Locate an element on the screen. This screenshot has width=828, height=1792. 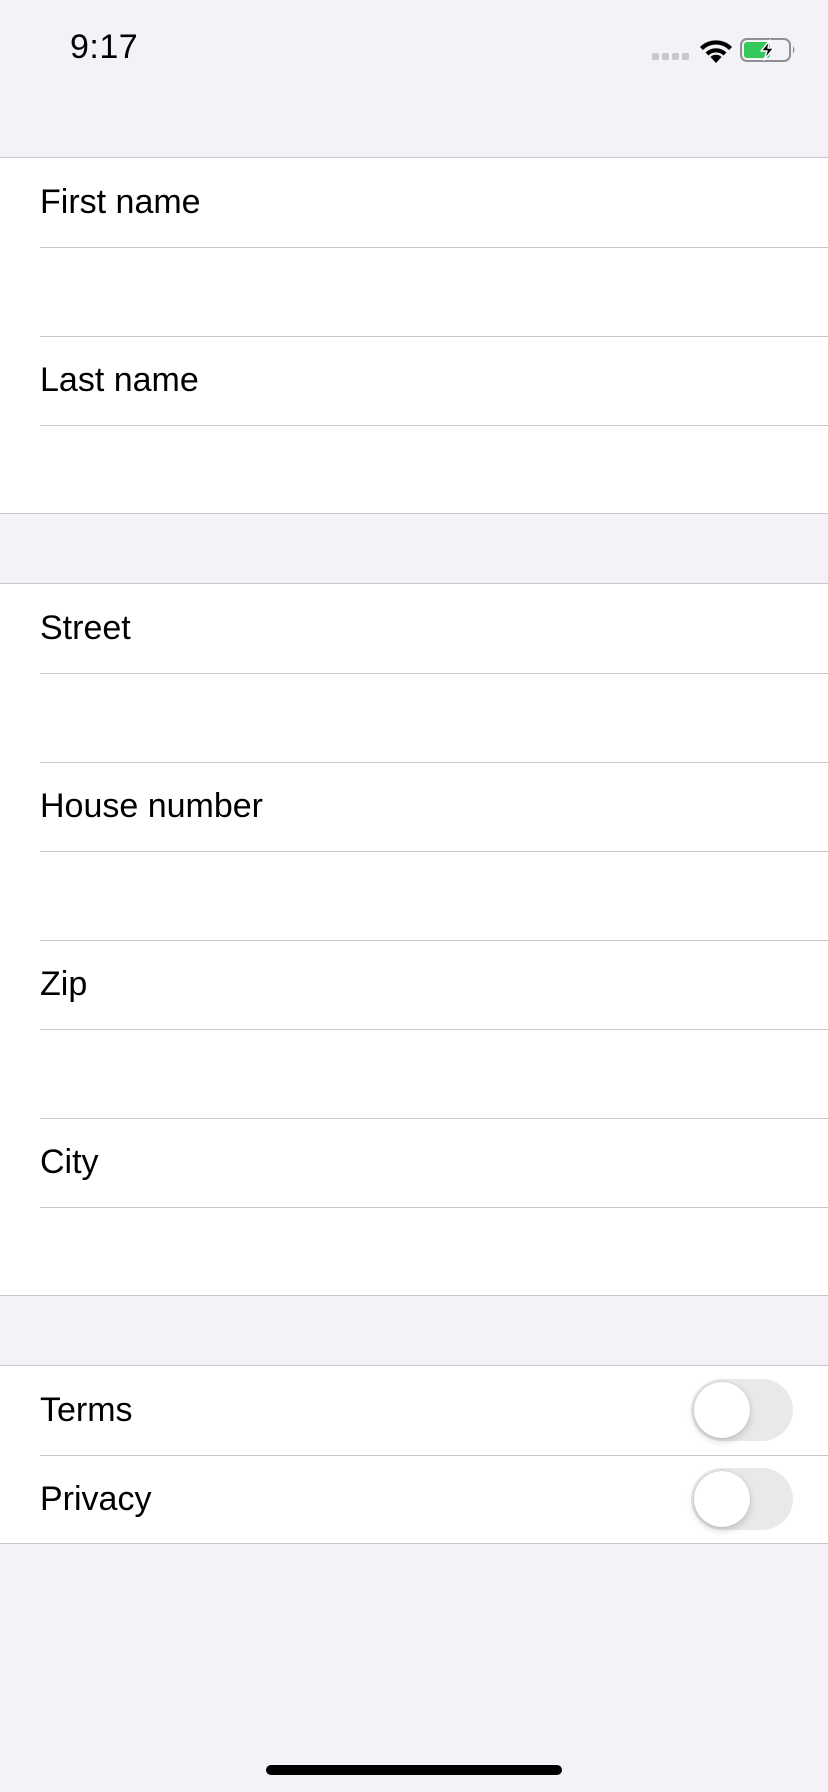
last-name-input-row is located at coordinates (414, 469).